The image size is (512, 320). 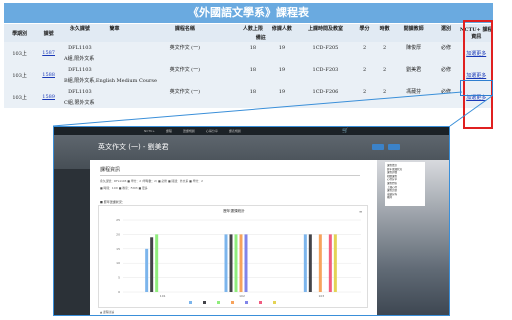 I want to click on course-no-link: 1588, so click(x=49, y=75).